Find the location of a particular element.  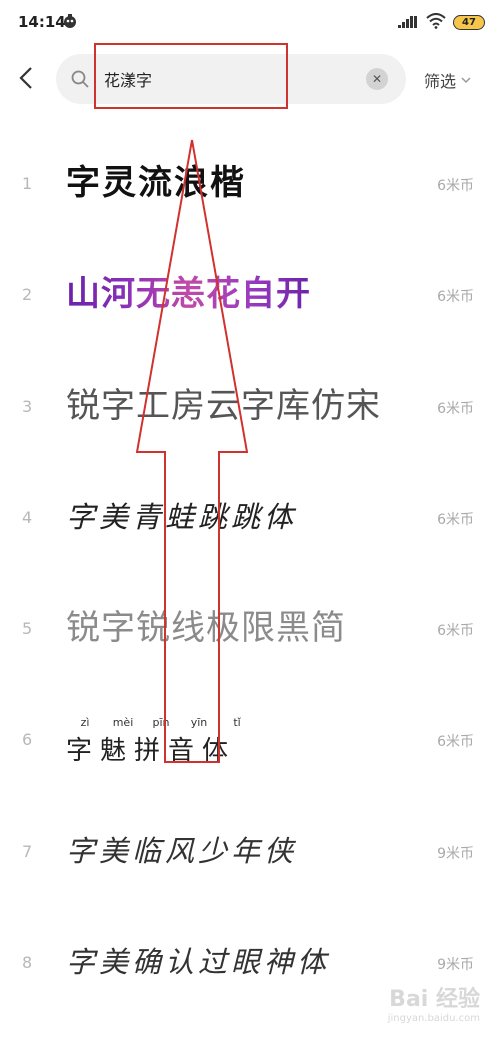

list-item: 5 锐字锐线极限黑简 6米币 is located at coordinates (250, 628).